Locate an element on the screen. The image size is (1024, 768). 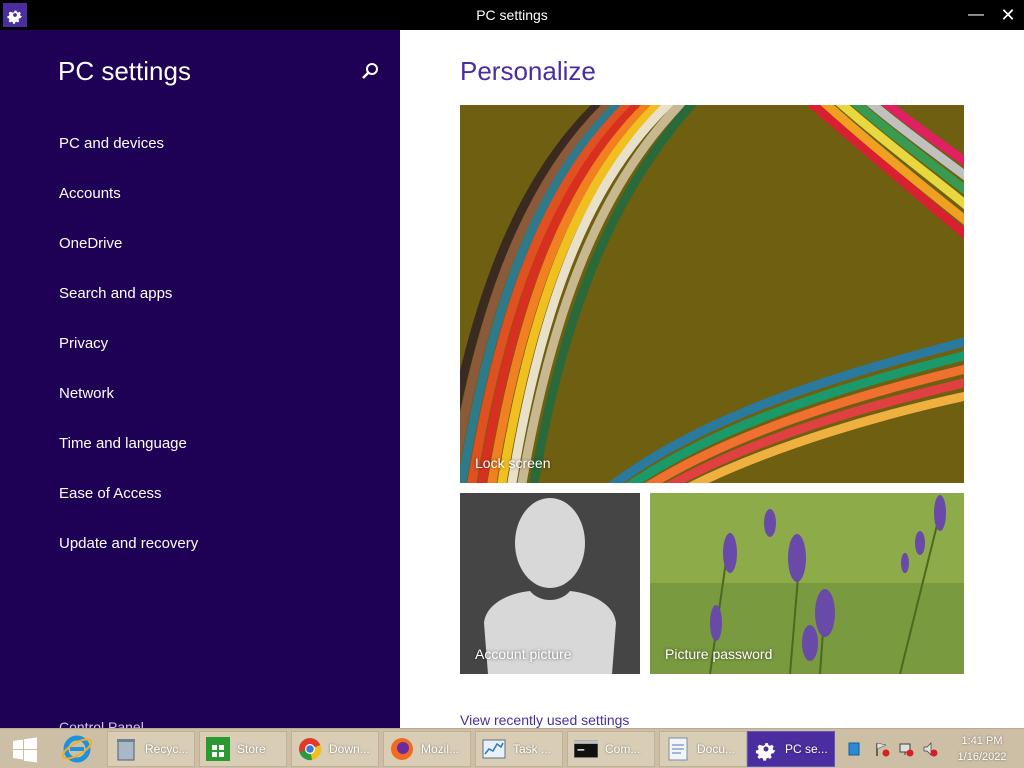
sidebar-item-onedrive: OneDrive is located at coordinates (128, 259).